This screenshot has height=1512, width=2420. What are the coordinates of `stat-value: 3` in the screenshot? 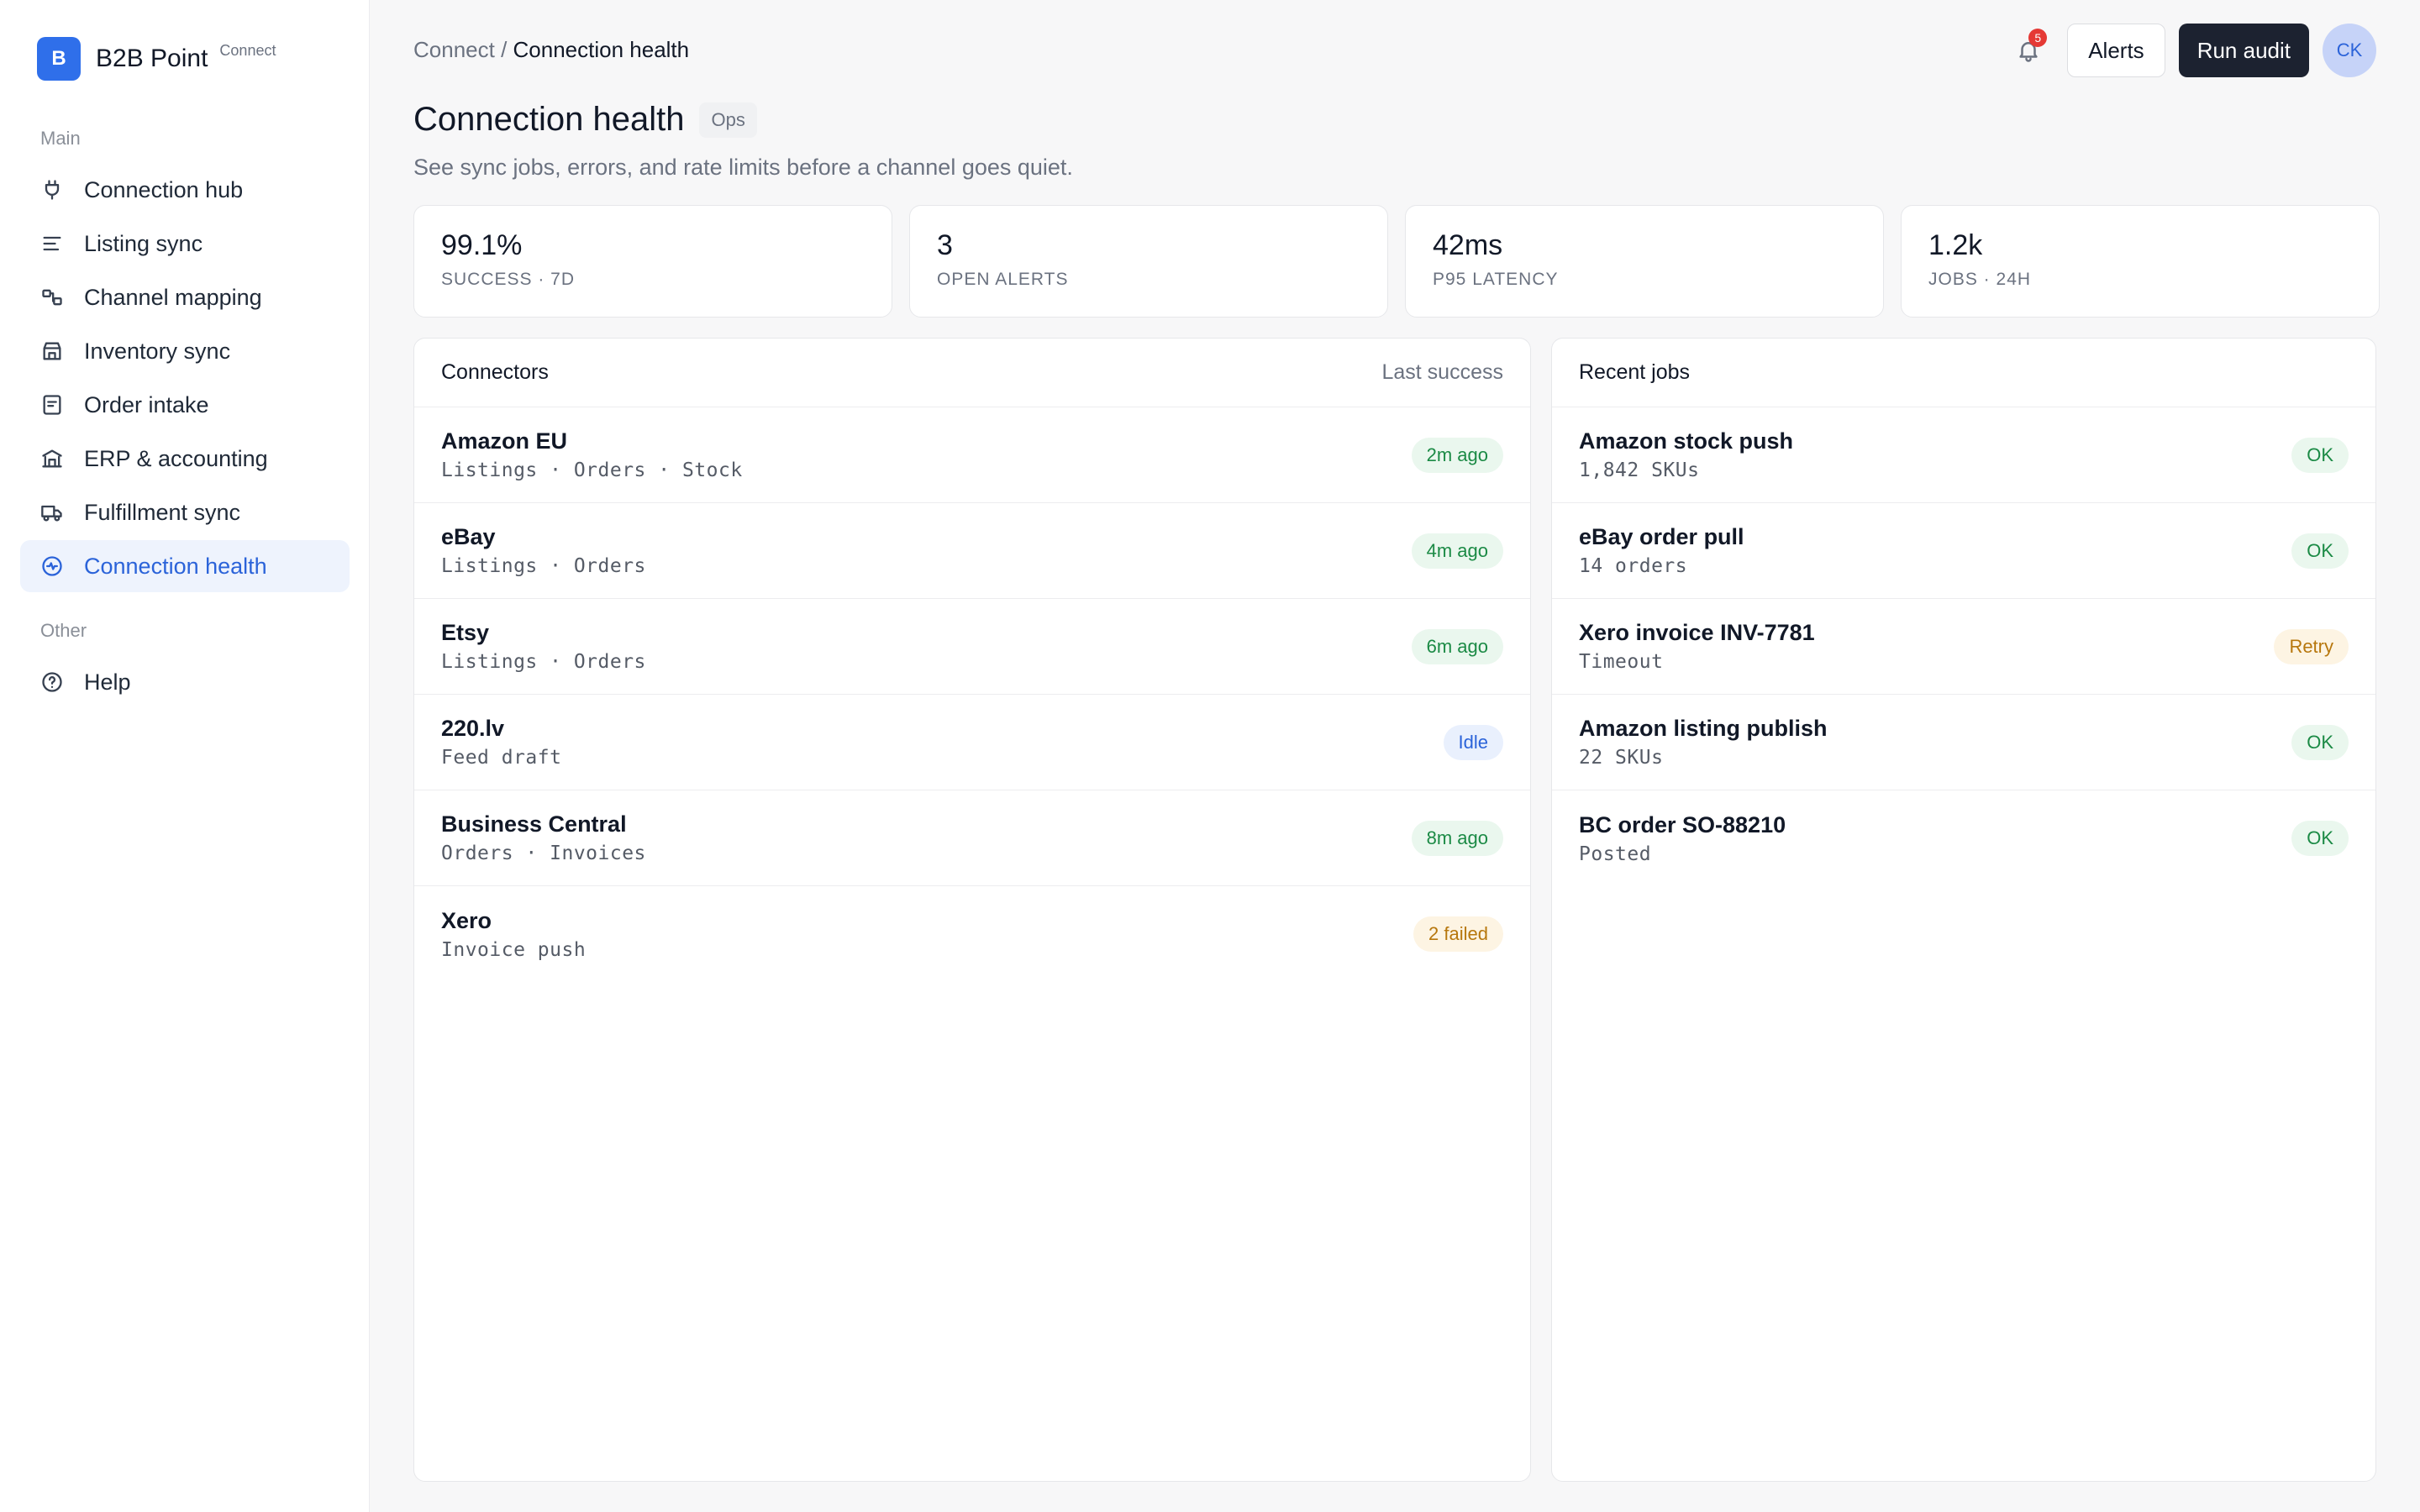 It's located at (945, 245).